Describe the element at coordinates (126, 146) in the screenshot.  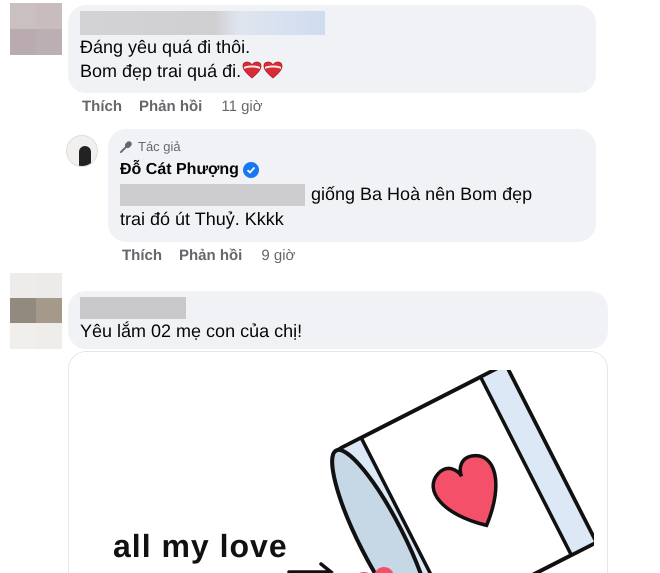
I see `microphone-icon` at that location.